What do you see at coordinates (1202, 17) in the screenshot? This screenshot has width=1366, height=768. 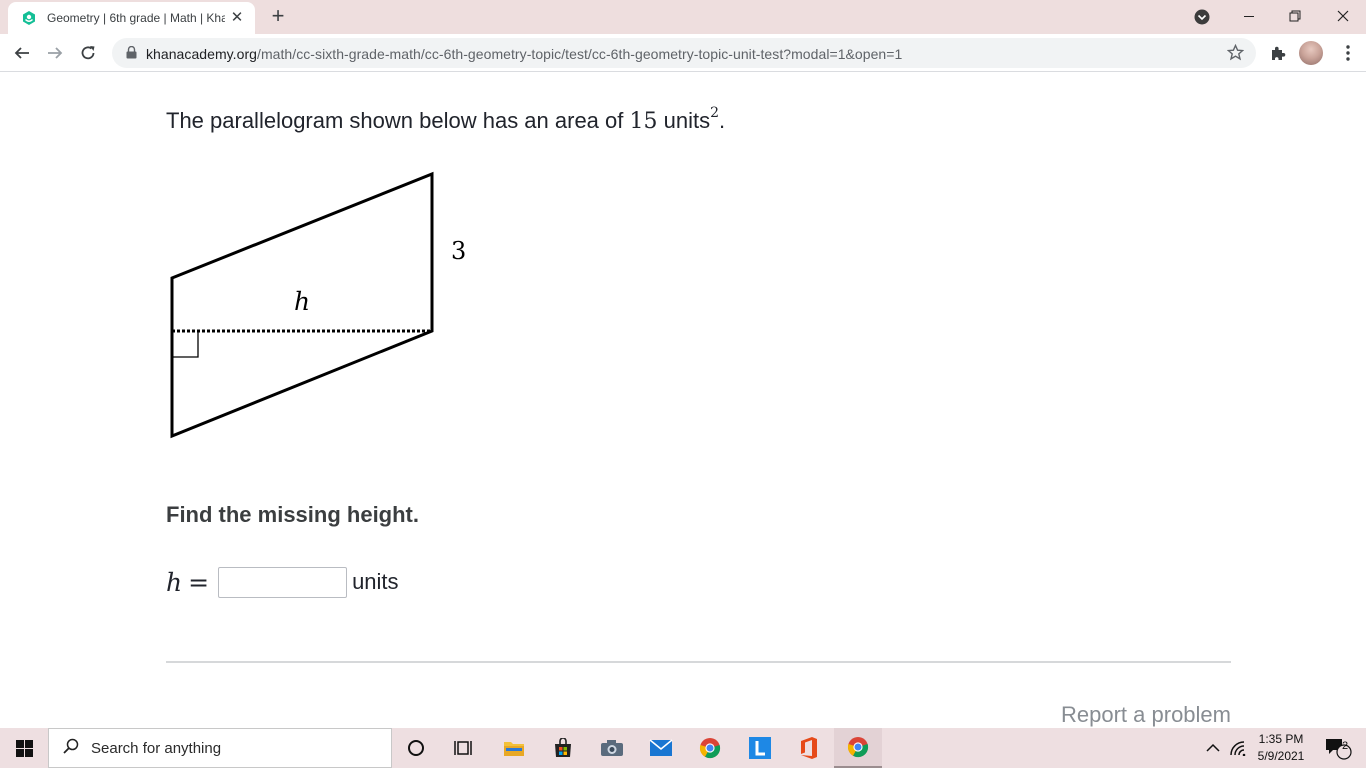 I see `tab-search-icon` at bounding box center [1202, 17].